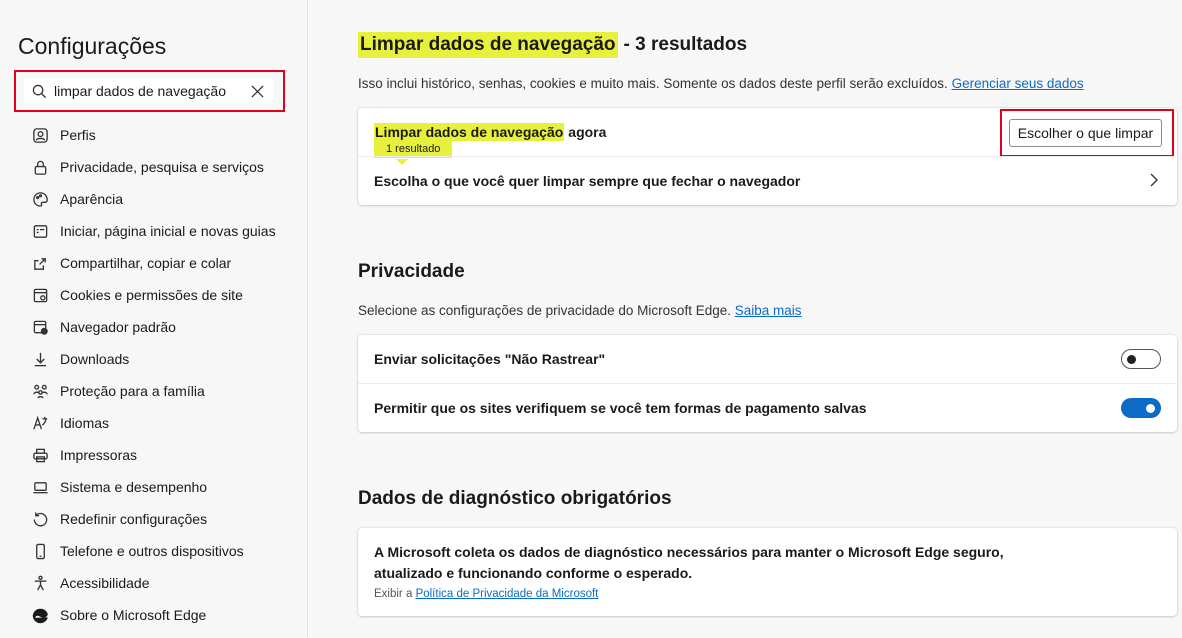  Describe the element at coordinates (134, 519) in the screenshot. I see `sidebar-item-label: Redefinir configurações` at that location.